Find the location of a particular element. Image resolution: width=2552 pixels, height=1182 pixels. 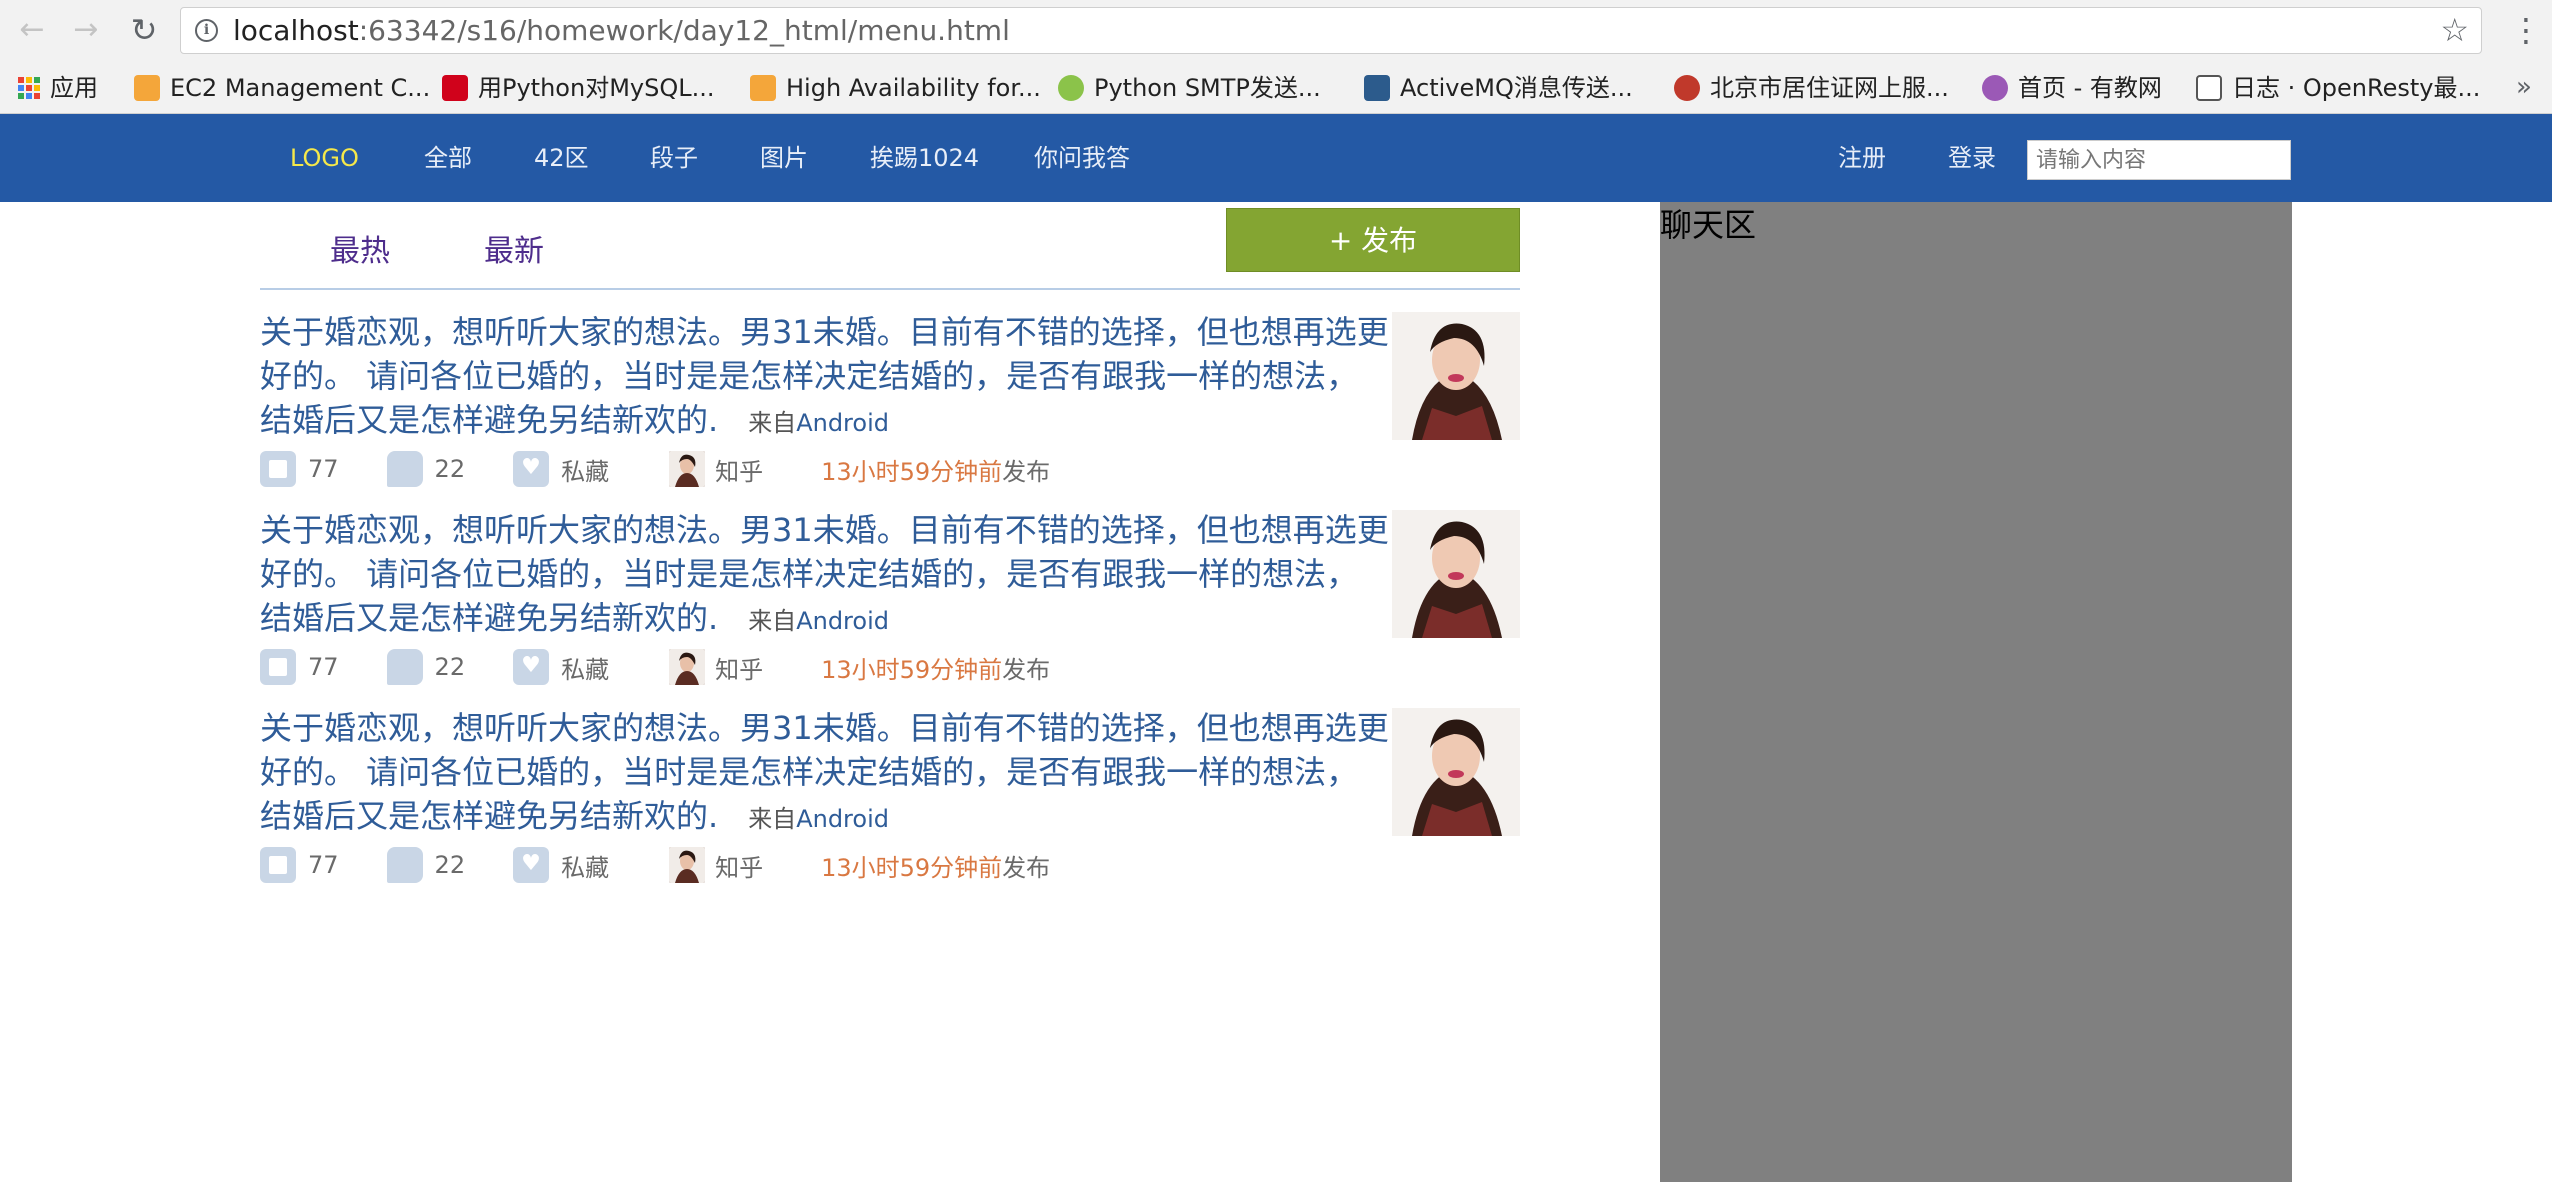

nav-jokes: 段子 is located at coordinates (674, 158).